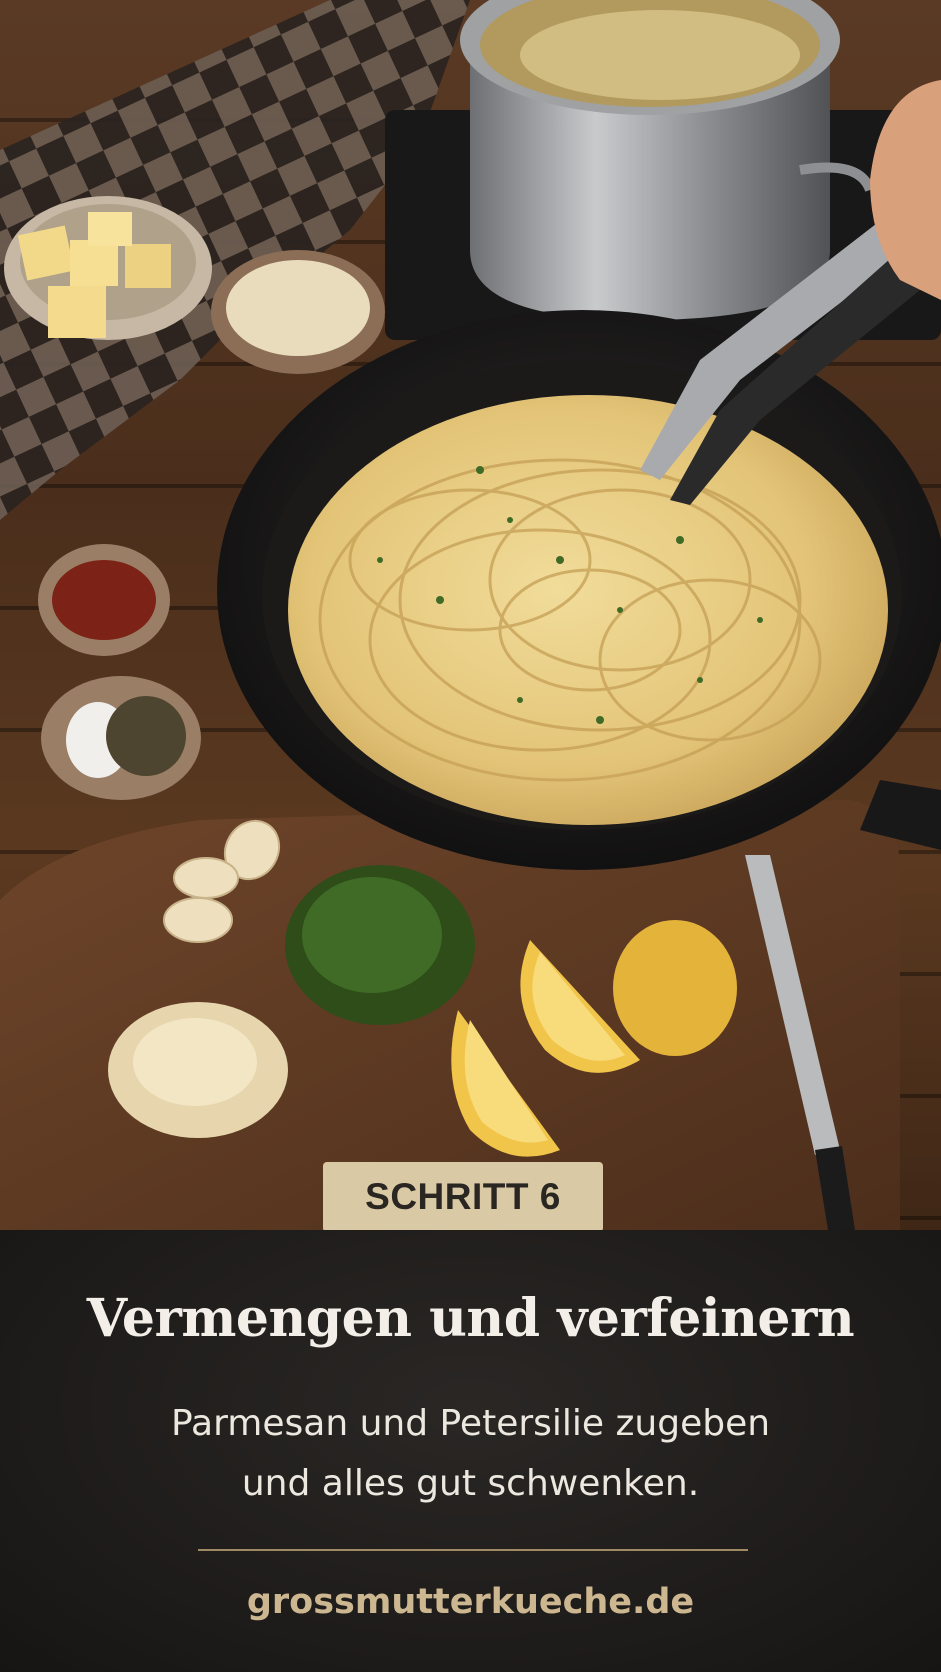  What do you see at coordinates (121, 738) in the screenshot?
I see `salt-pepper-bowl` at bounding box center [121, 738].